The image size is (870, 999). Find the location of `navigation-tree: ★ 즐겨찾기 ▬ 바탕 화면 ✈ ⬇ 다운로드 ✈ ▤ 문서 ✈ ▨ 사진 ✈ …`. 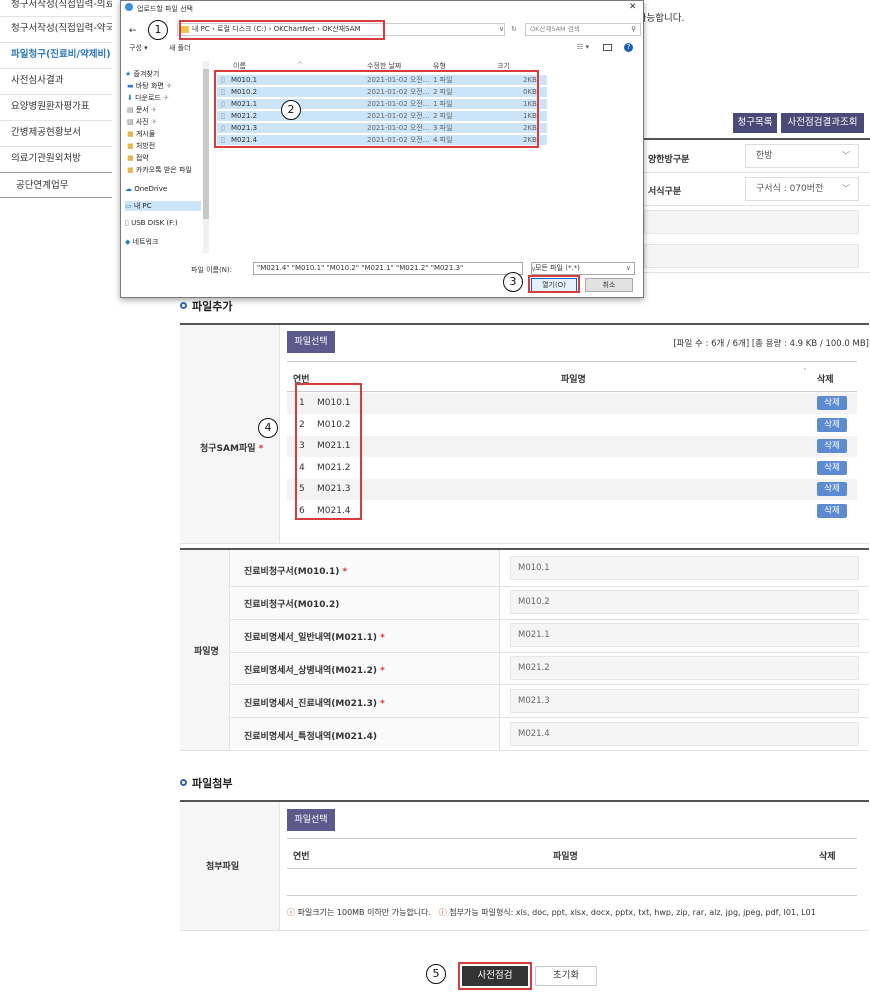

navigation-tree: ★ 즐겨찾기 ▬ 바탕 화면 ✈ ⬇ 다운로드 ✈ ▤ 문서 ✈ ▨ 사진 ✈ … is located at coordinates (167, 157).